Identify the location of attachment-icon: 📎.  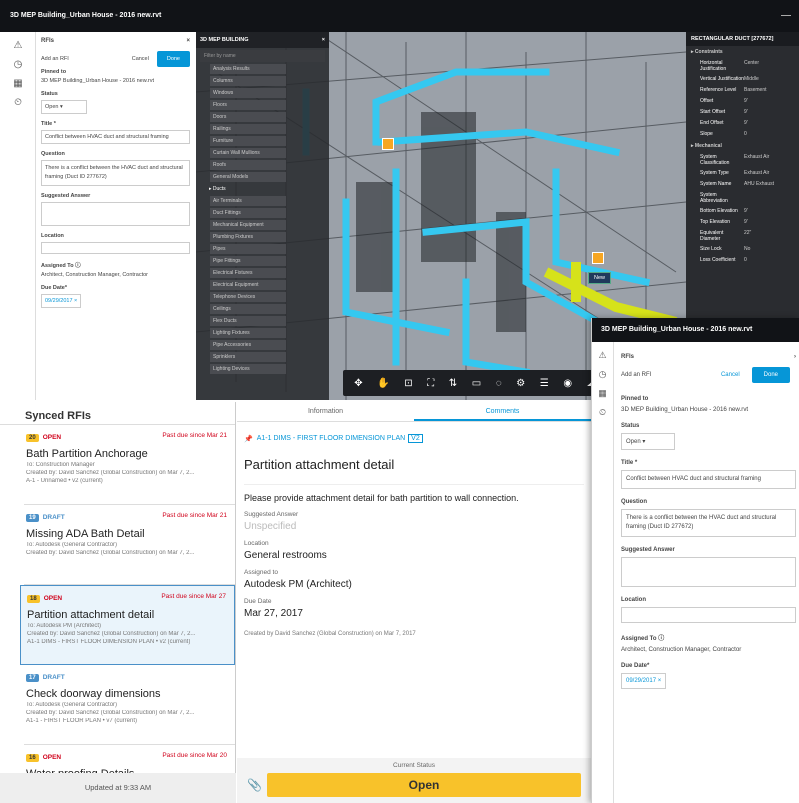
(254, 785).